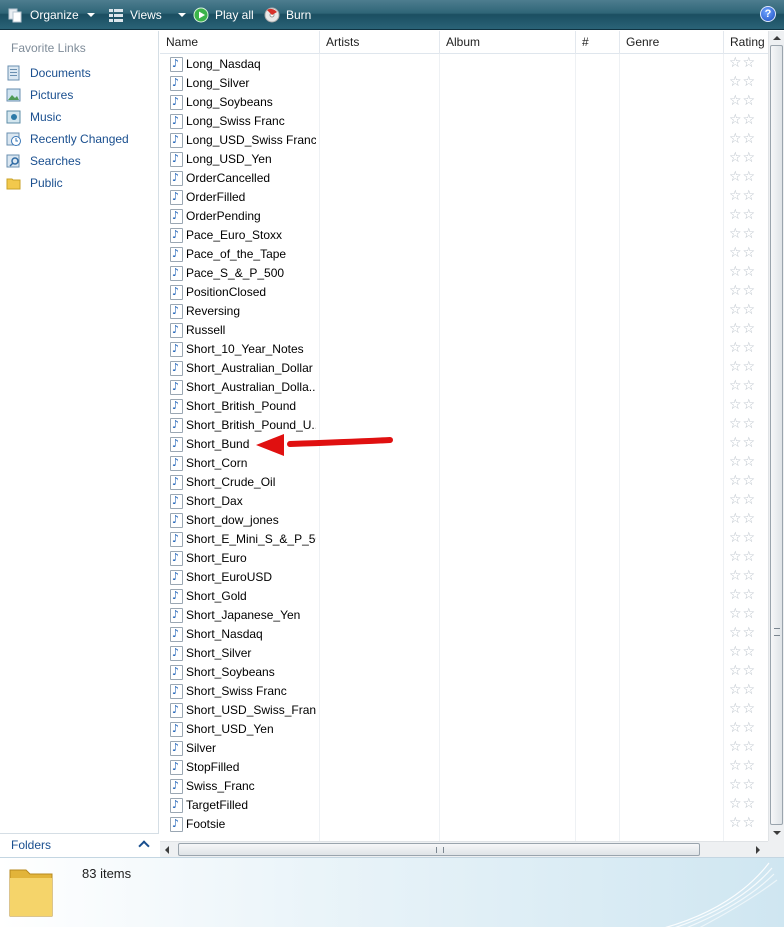 This screenshot has height=927, width=784. I want to click on file-row: Short_Australian_Dollar ☆☆, so click(464, 368).